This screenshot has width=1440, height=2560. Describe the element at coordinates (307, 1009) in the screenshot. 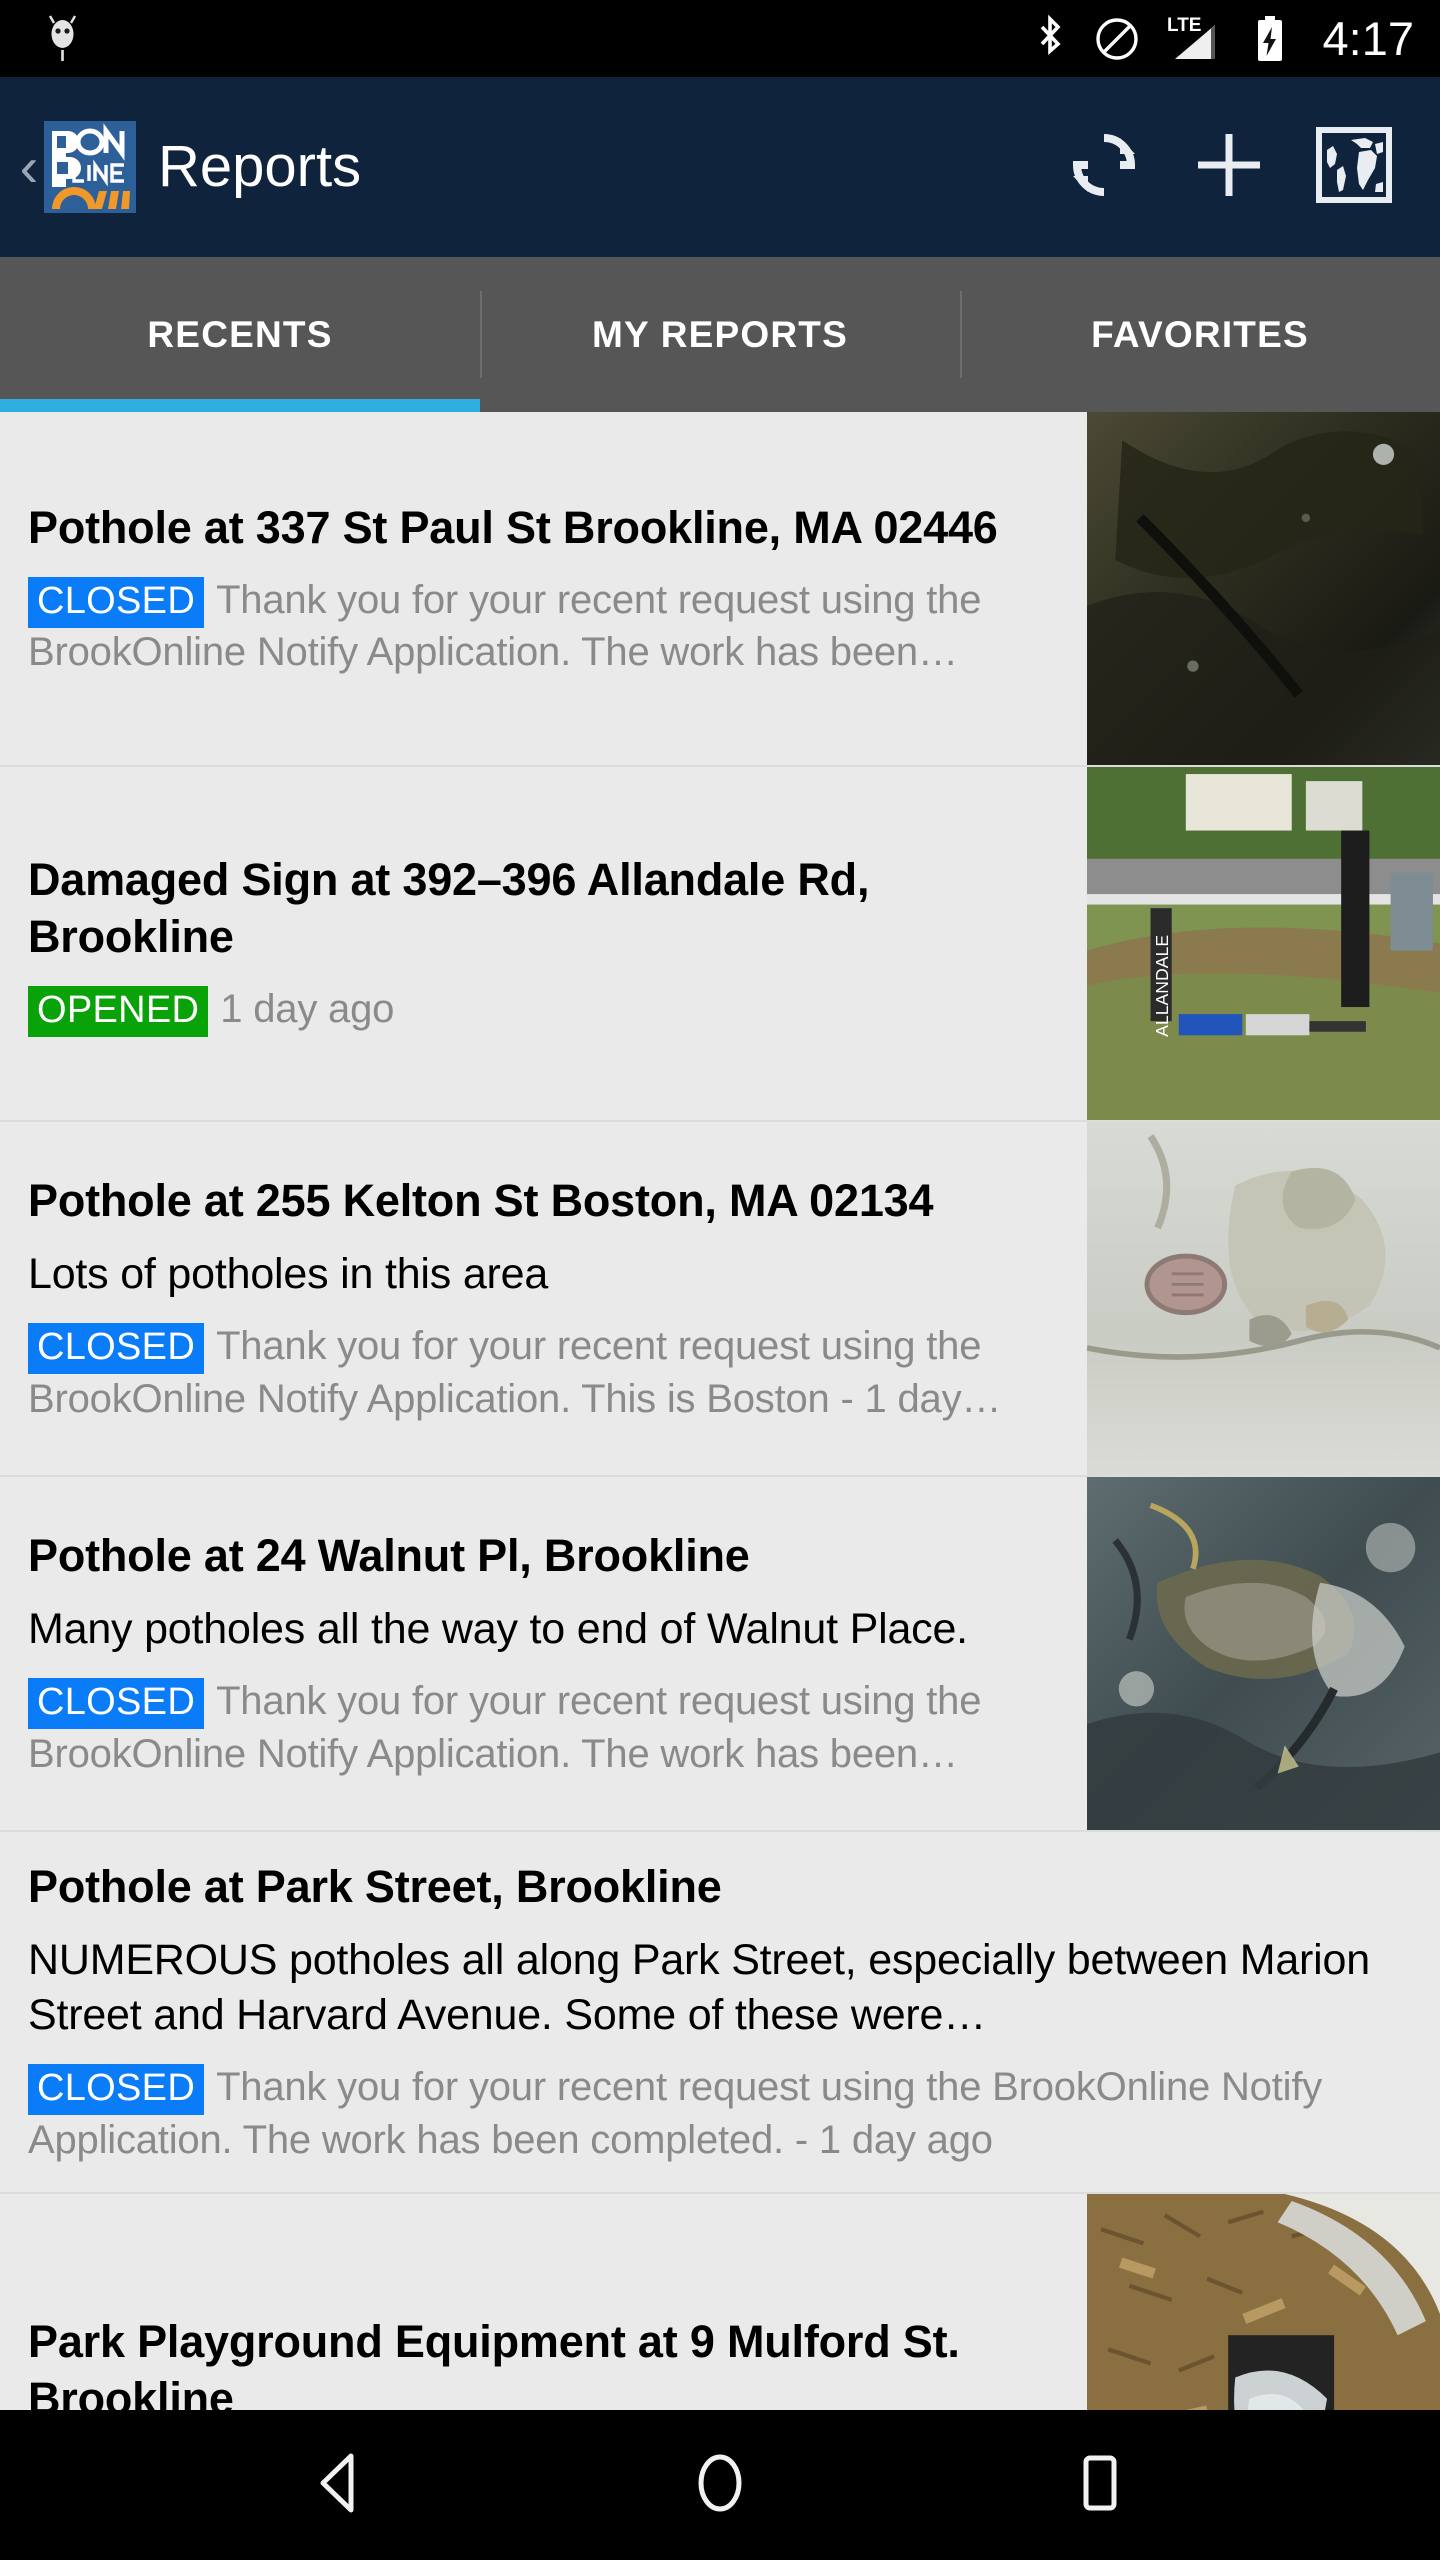

I see `status-message: 1 day ago` at that location.